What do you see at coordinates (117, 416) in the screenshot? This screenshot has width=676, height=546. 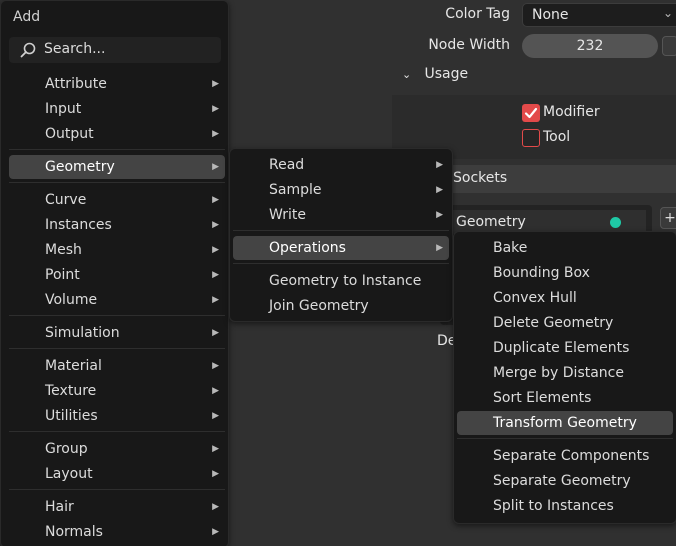 I see `menu-item-utilities: Utilities ▶` at bounding box center [117, 416].